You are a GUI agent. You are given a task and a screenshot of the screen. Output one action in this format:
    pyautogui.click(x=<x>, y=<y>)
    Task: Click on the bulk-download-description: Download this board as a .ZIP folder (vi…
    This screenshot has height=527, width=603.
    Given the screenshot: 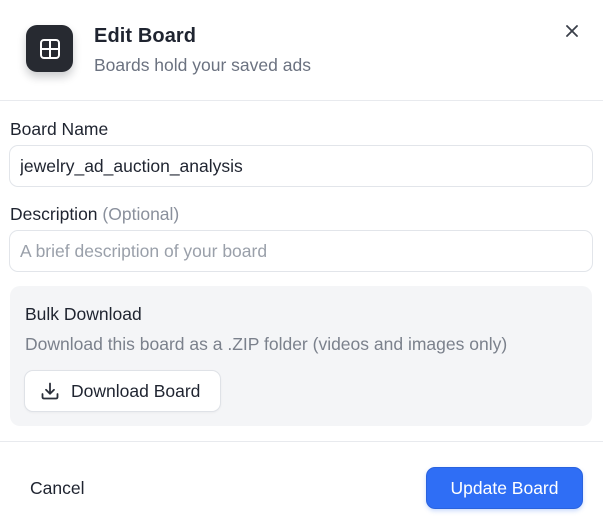 What is the action you would take?
    pyautogui.click(x=266, y=344)
    